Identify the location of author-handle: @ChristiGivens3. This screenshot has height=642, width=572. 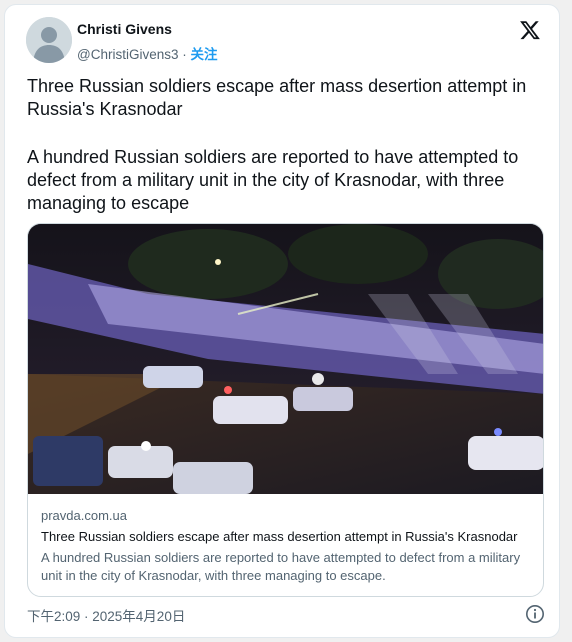
(127, 54).